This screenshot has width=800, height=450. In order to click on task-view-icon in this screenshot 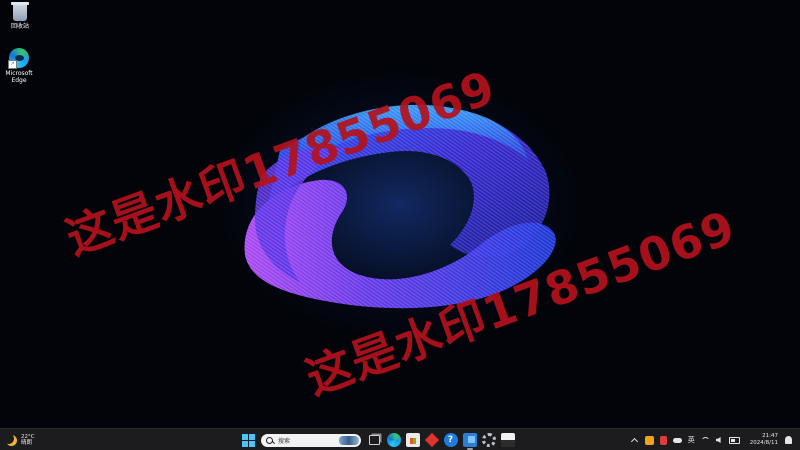, I will do `click(374, 440)`.